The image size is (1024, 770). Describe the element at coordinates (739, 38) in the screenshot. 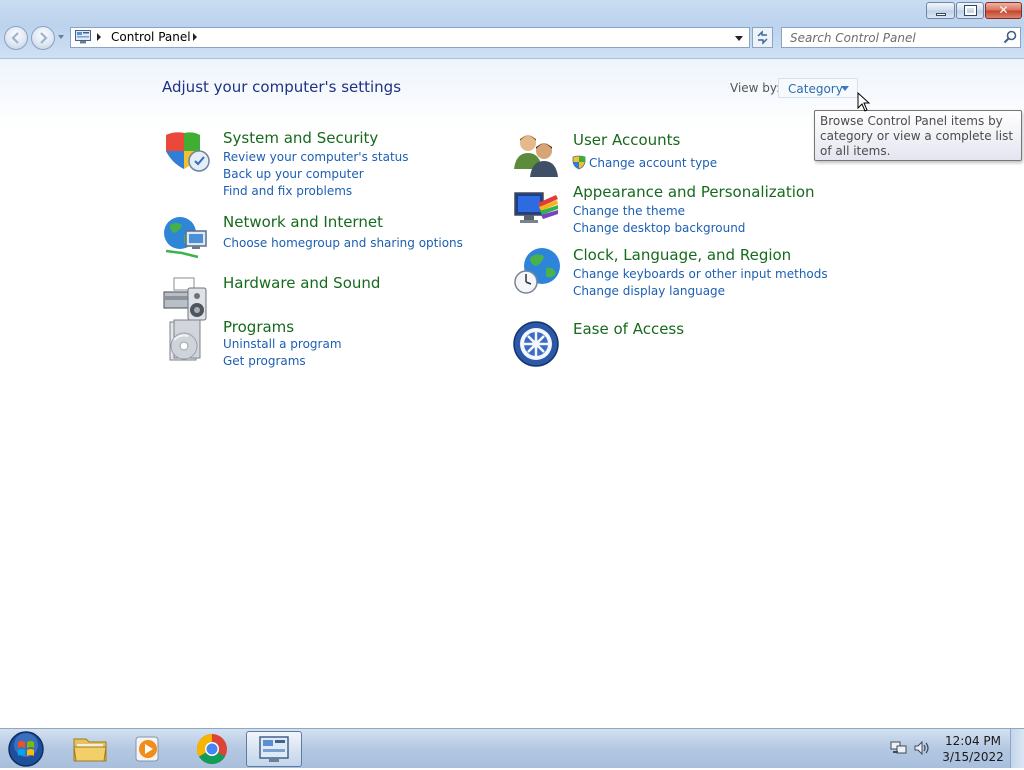

I see `address-history-dropdown` at that location.